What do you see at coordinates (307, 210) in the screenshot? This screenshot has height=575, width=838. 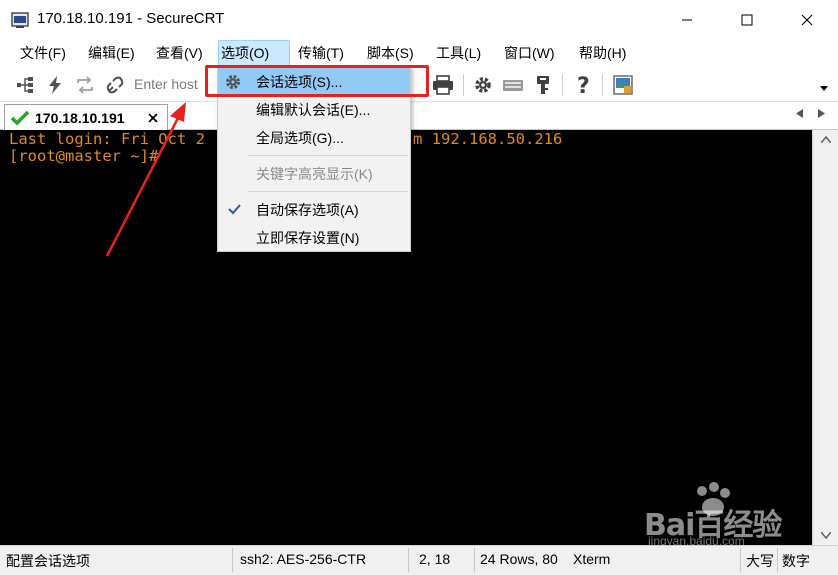 I see `menu-item-label: 自动保存选项(A)` at bounding box center [307, 210].